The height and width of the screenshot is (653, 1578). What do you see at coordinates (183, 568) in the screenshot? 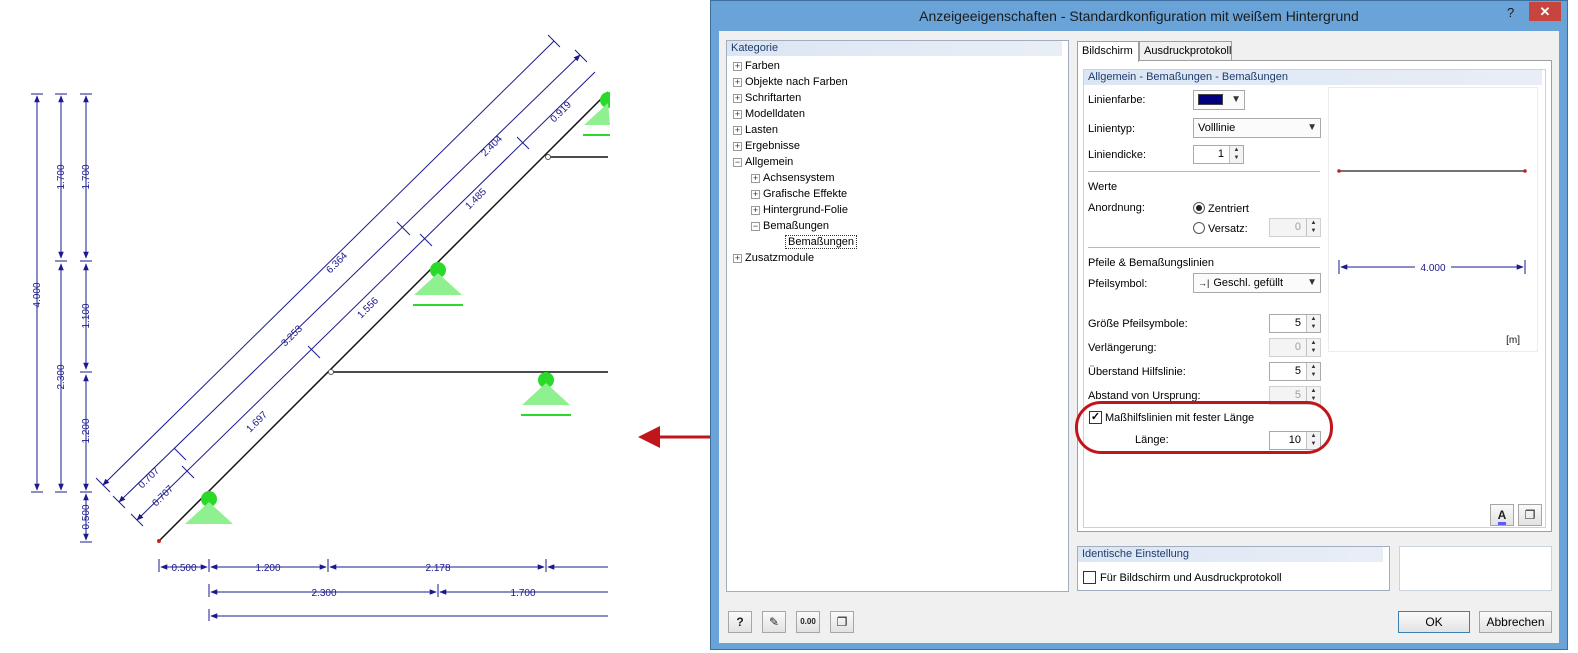
I see `dim-label: 0.500` at bounding box center [183, 568].